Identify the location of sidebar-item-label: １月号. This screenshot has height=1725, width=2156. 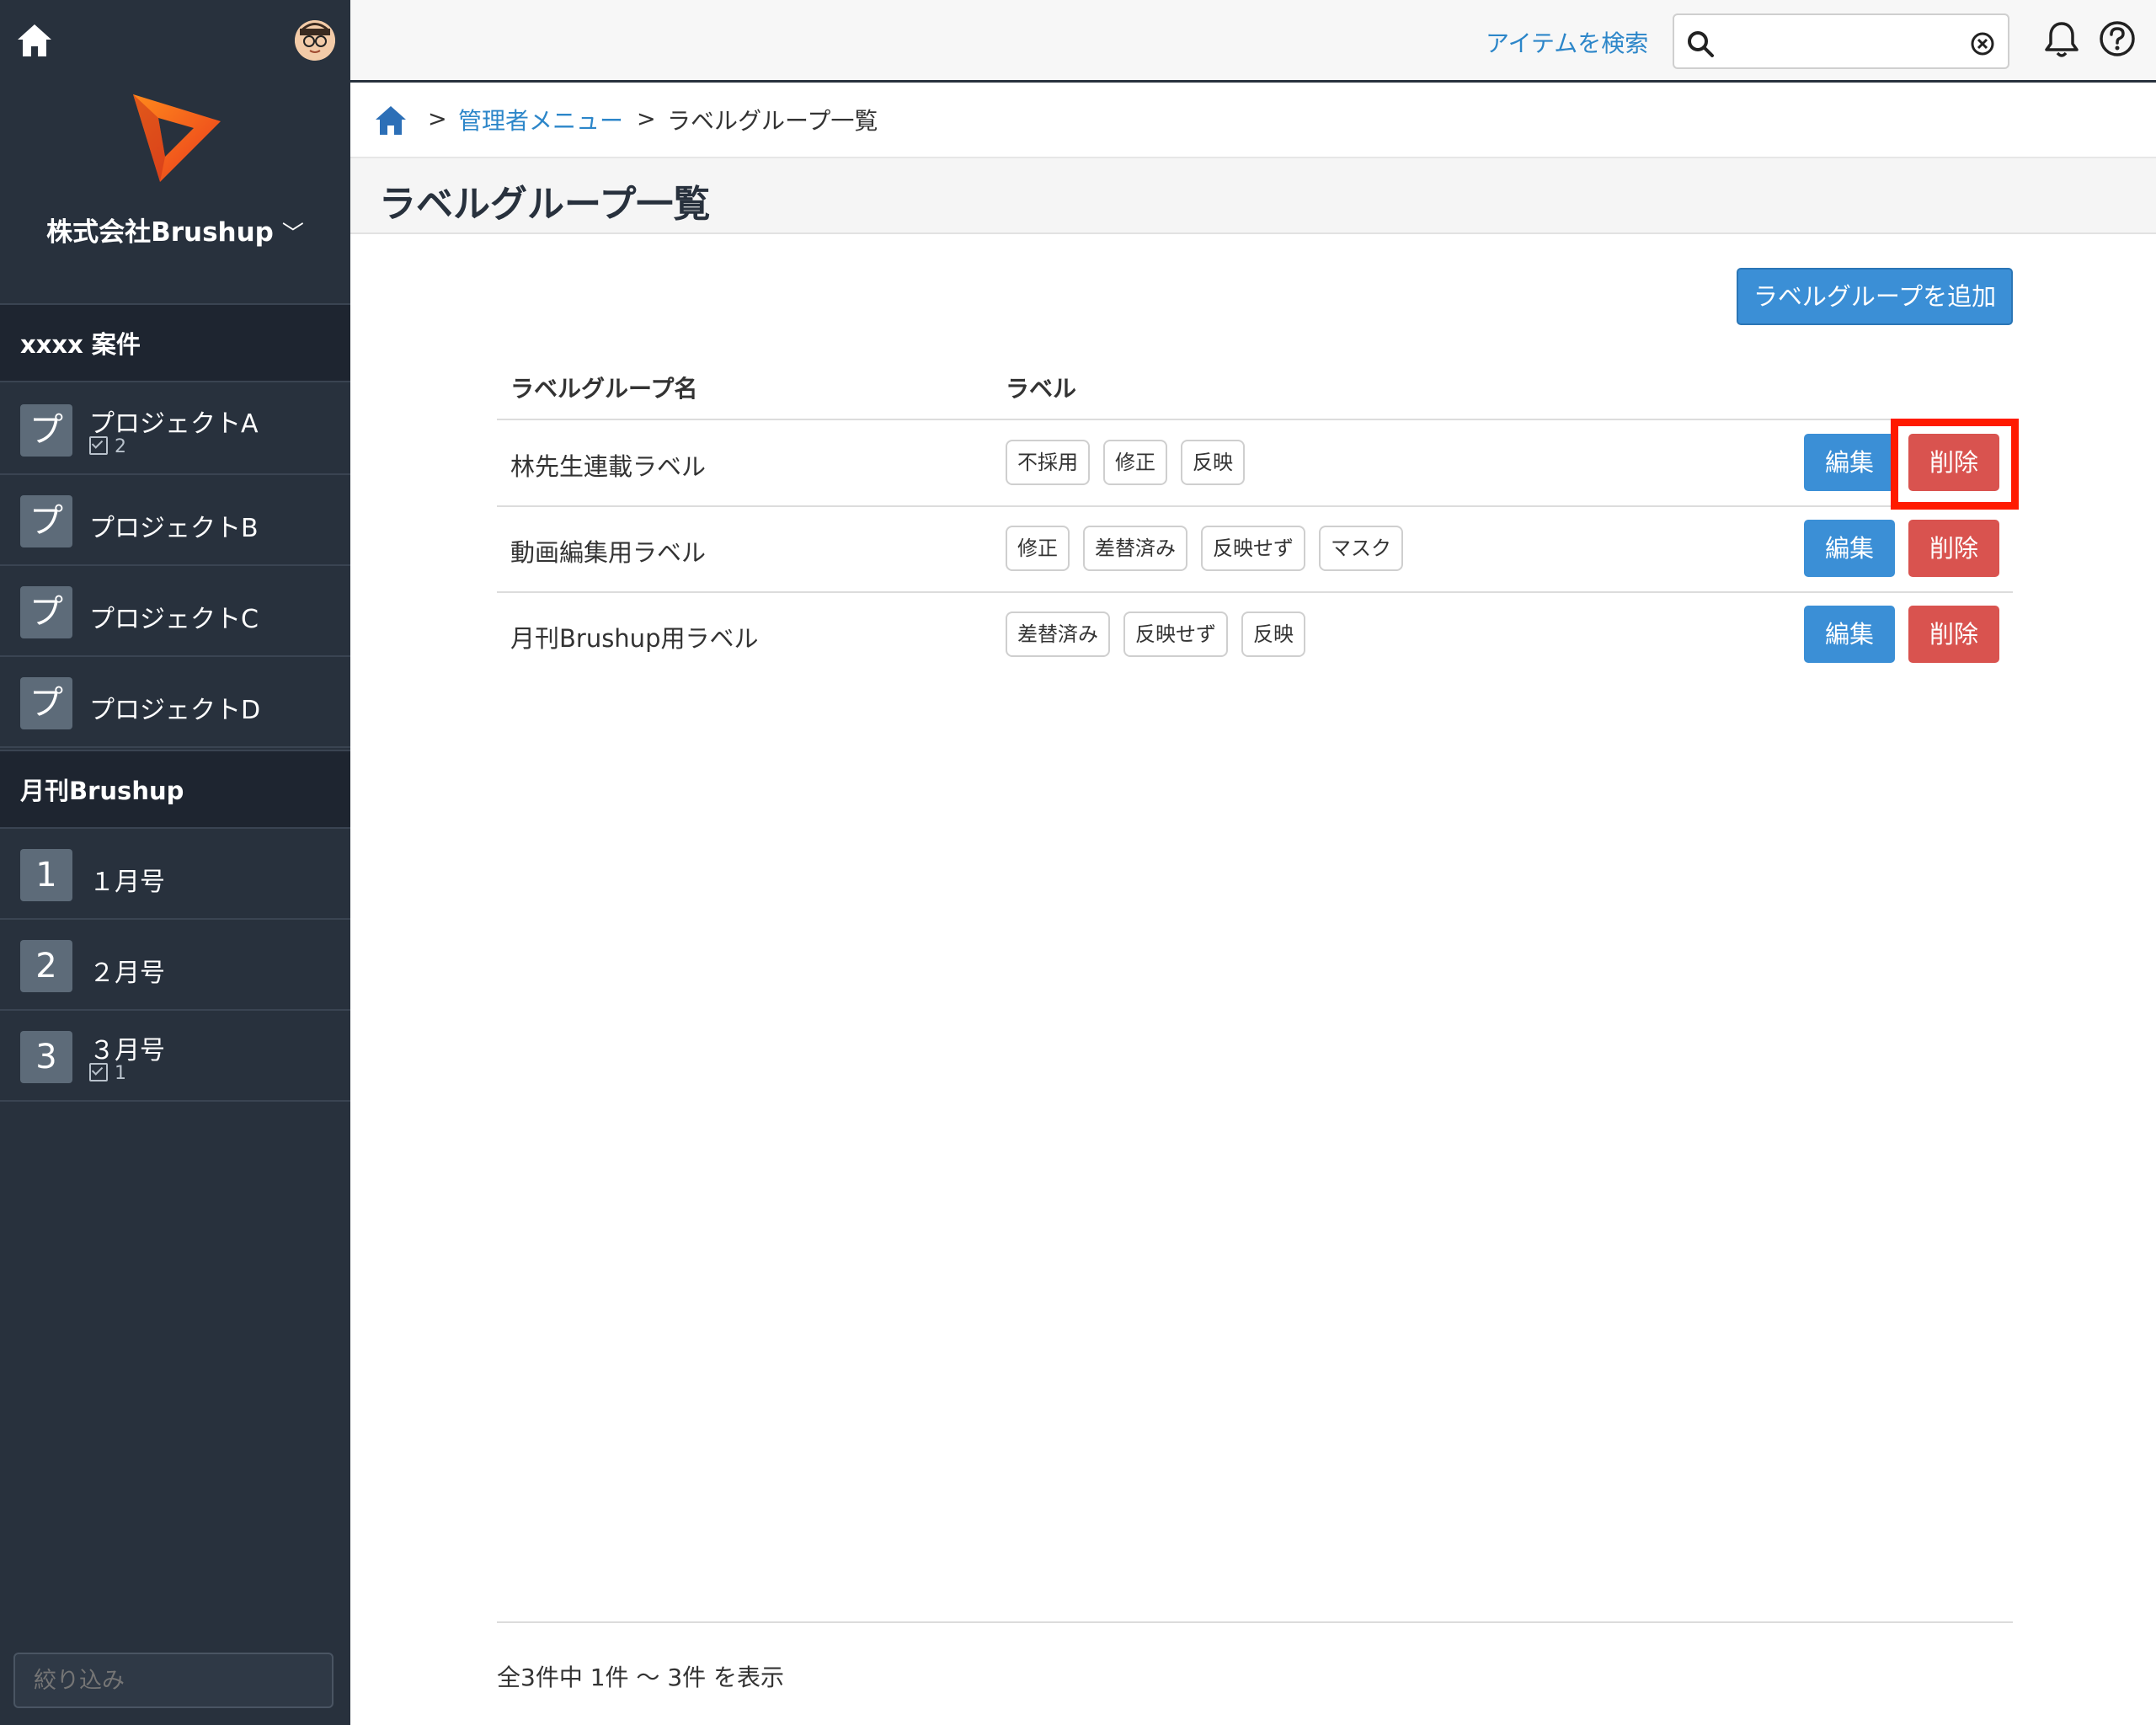
(127, 882).